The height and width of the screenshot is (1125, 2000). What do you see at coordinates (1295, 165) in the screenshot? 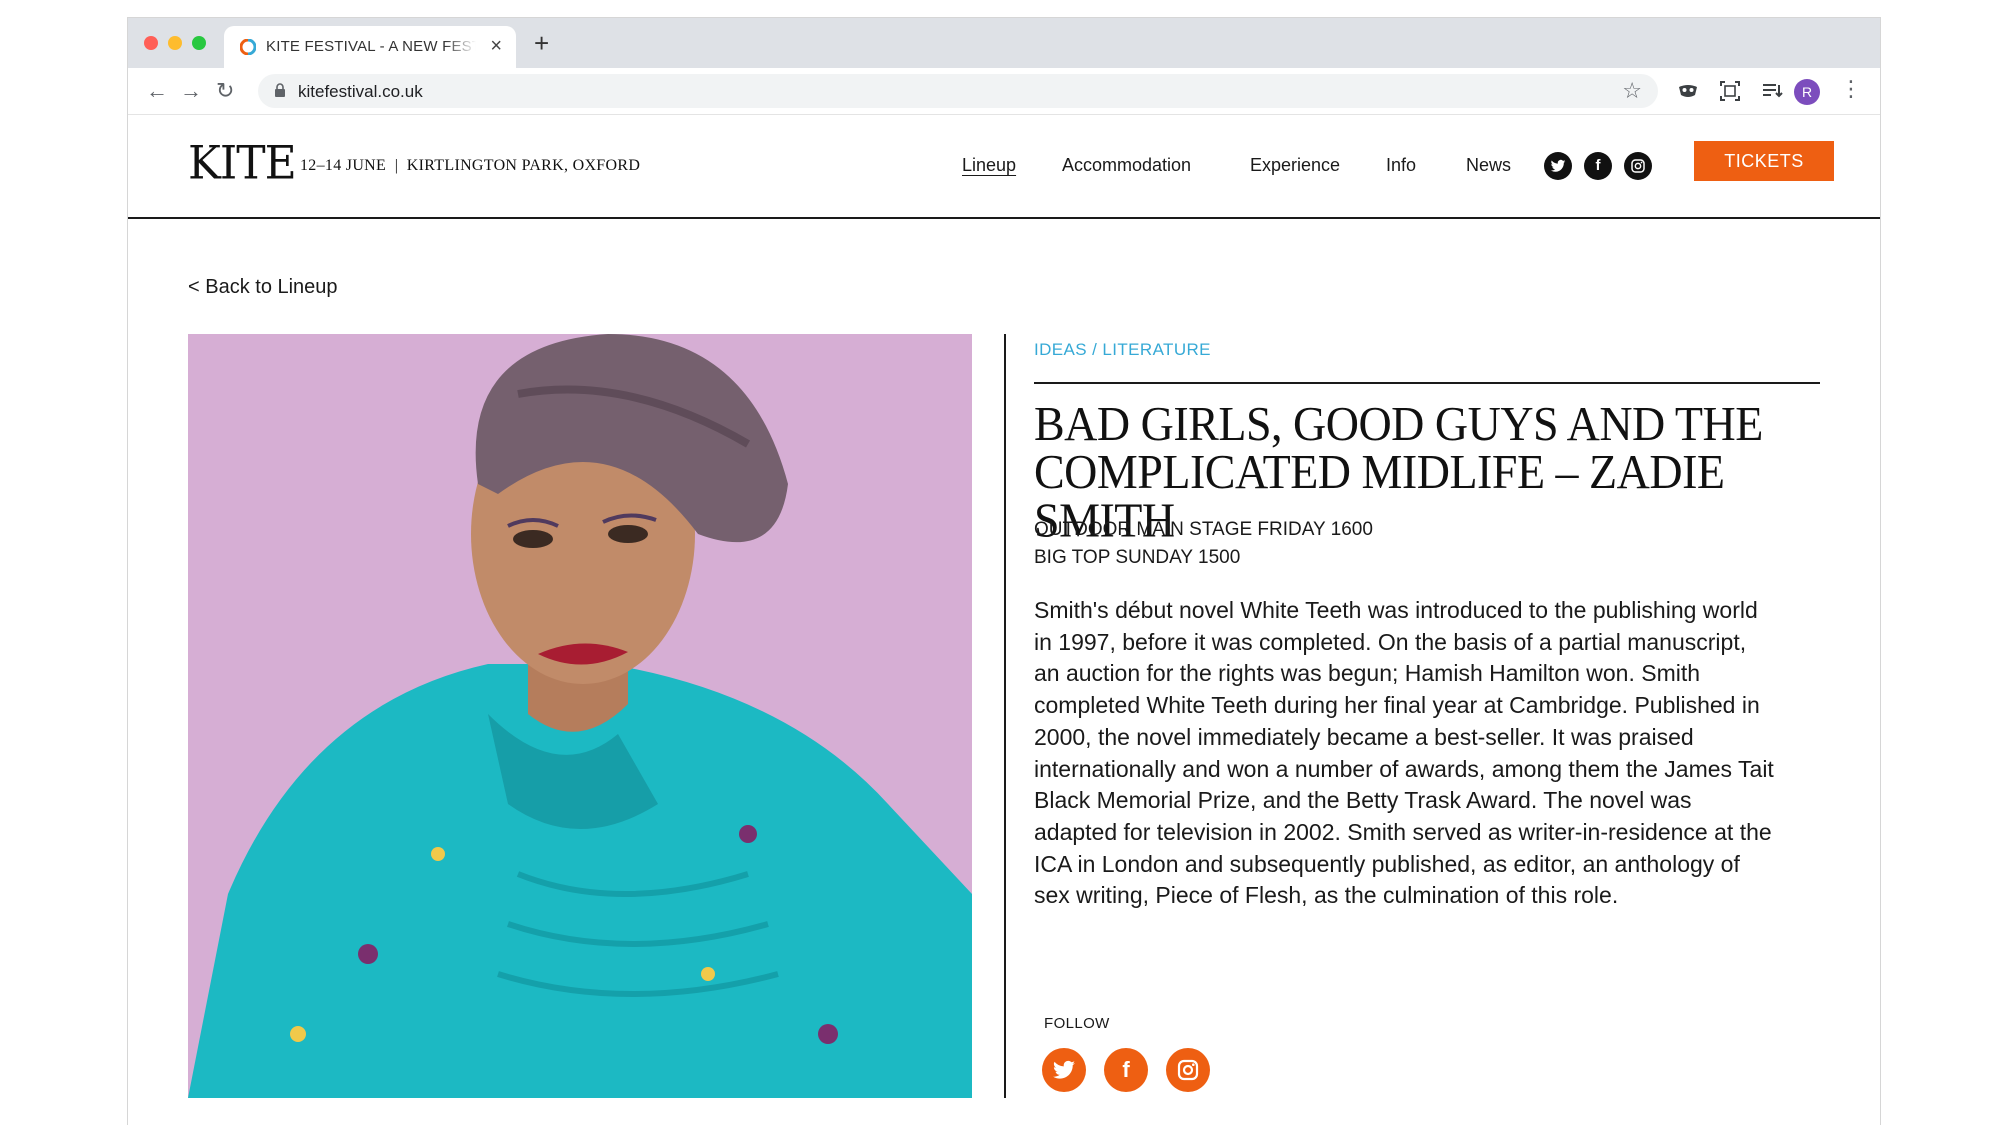
I see `nav-experience: Experience` at bounding box center [1295, 165].